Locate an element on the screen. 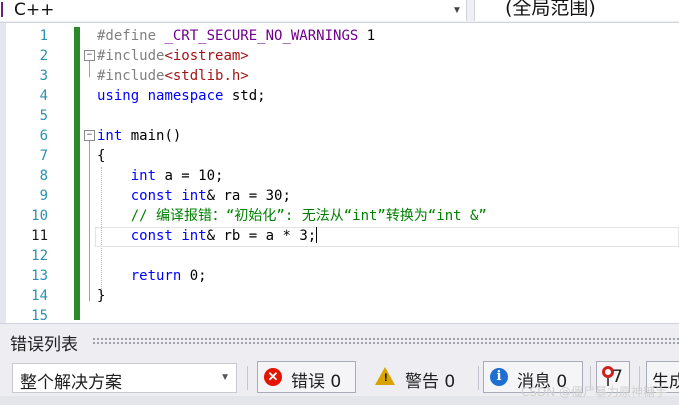  code-line: } is located at coordinates (101, 296).